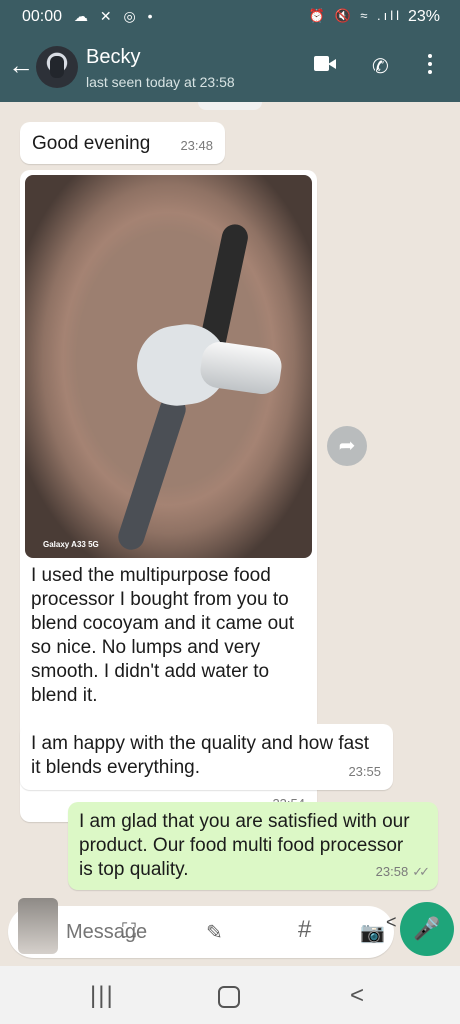 The width and height of the screenshot is (460, 1024). I want to click on date-chip, so click(230, 106).